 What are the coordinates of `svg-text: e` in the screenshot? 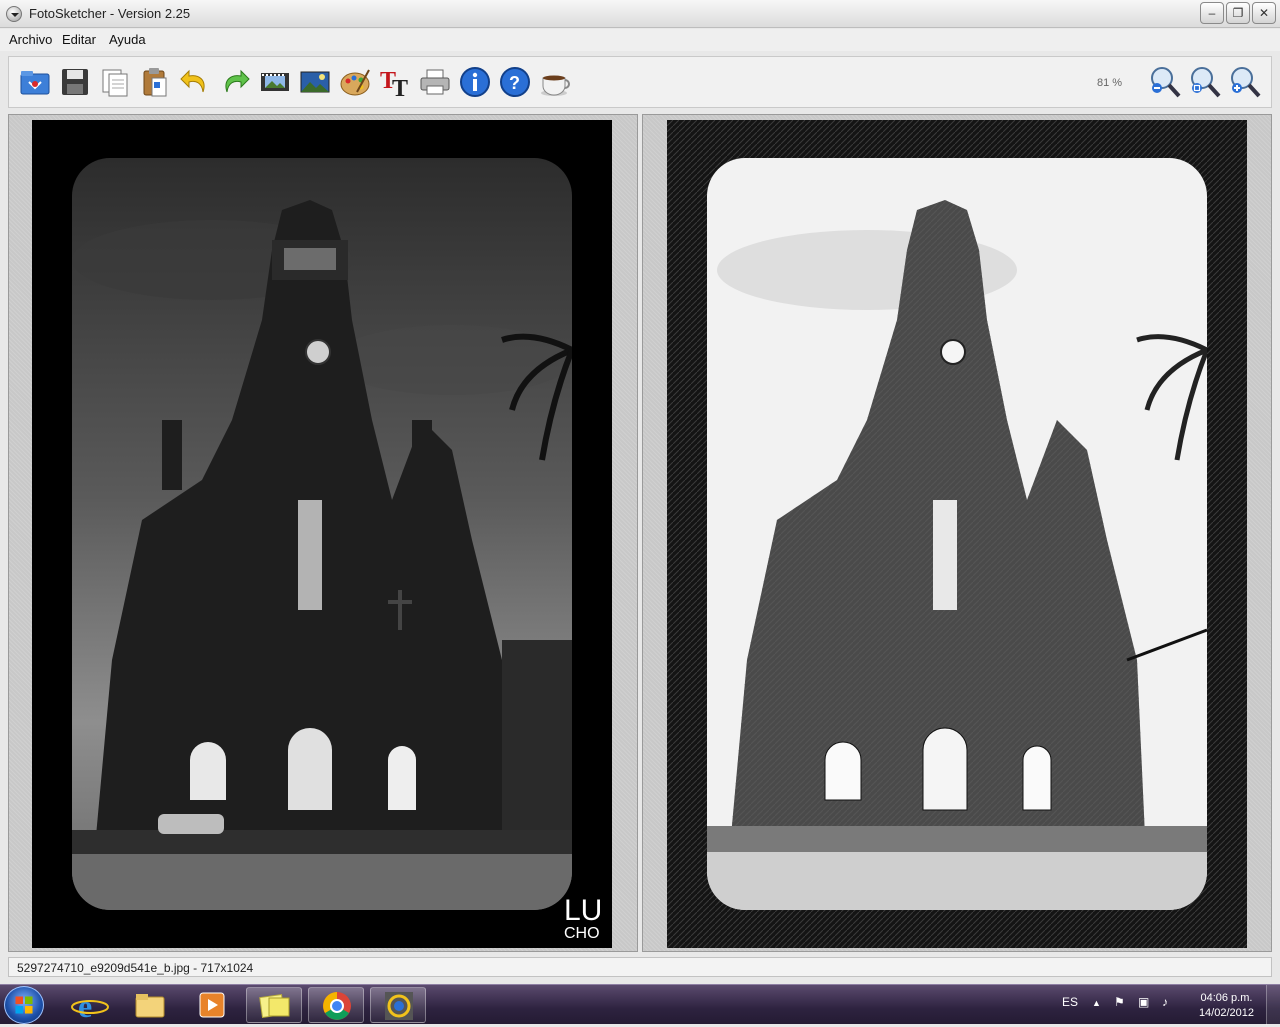 It's located at (85, 1005).